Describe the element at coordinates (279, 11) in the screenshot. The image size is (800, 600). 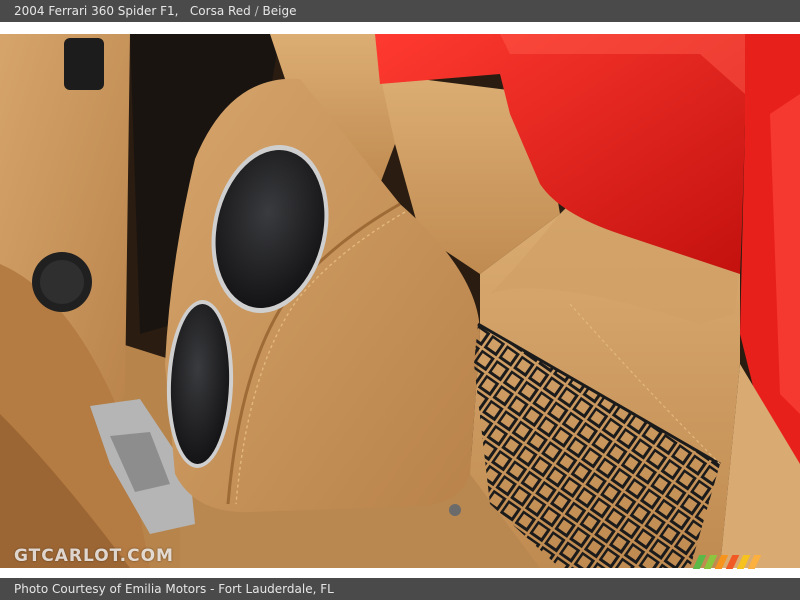
I see `title-interior: Beige` at that location.